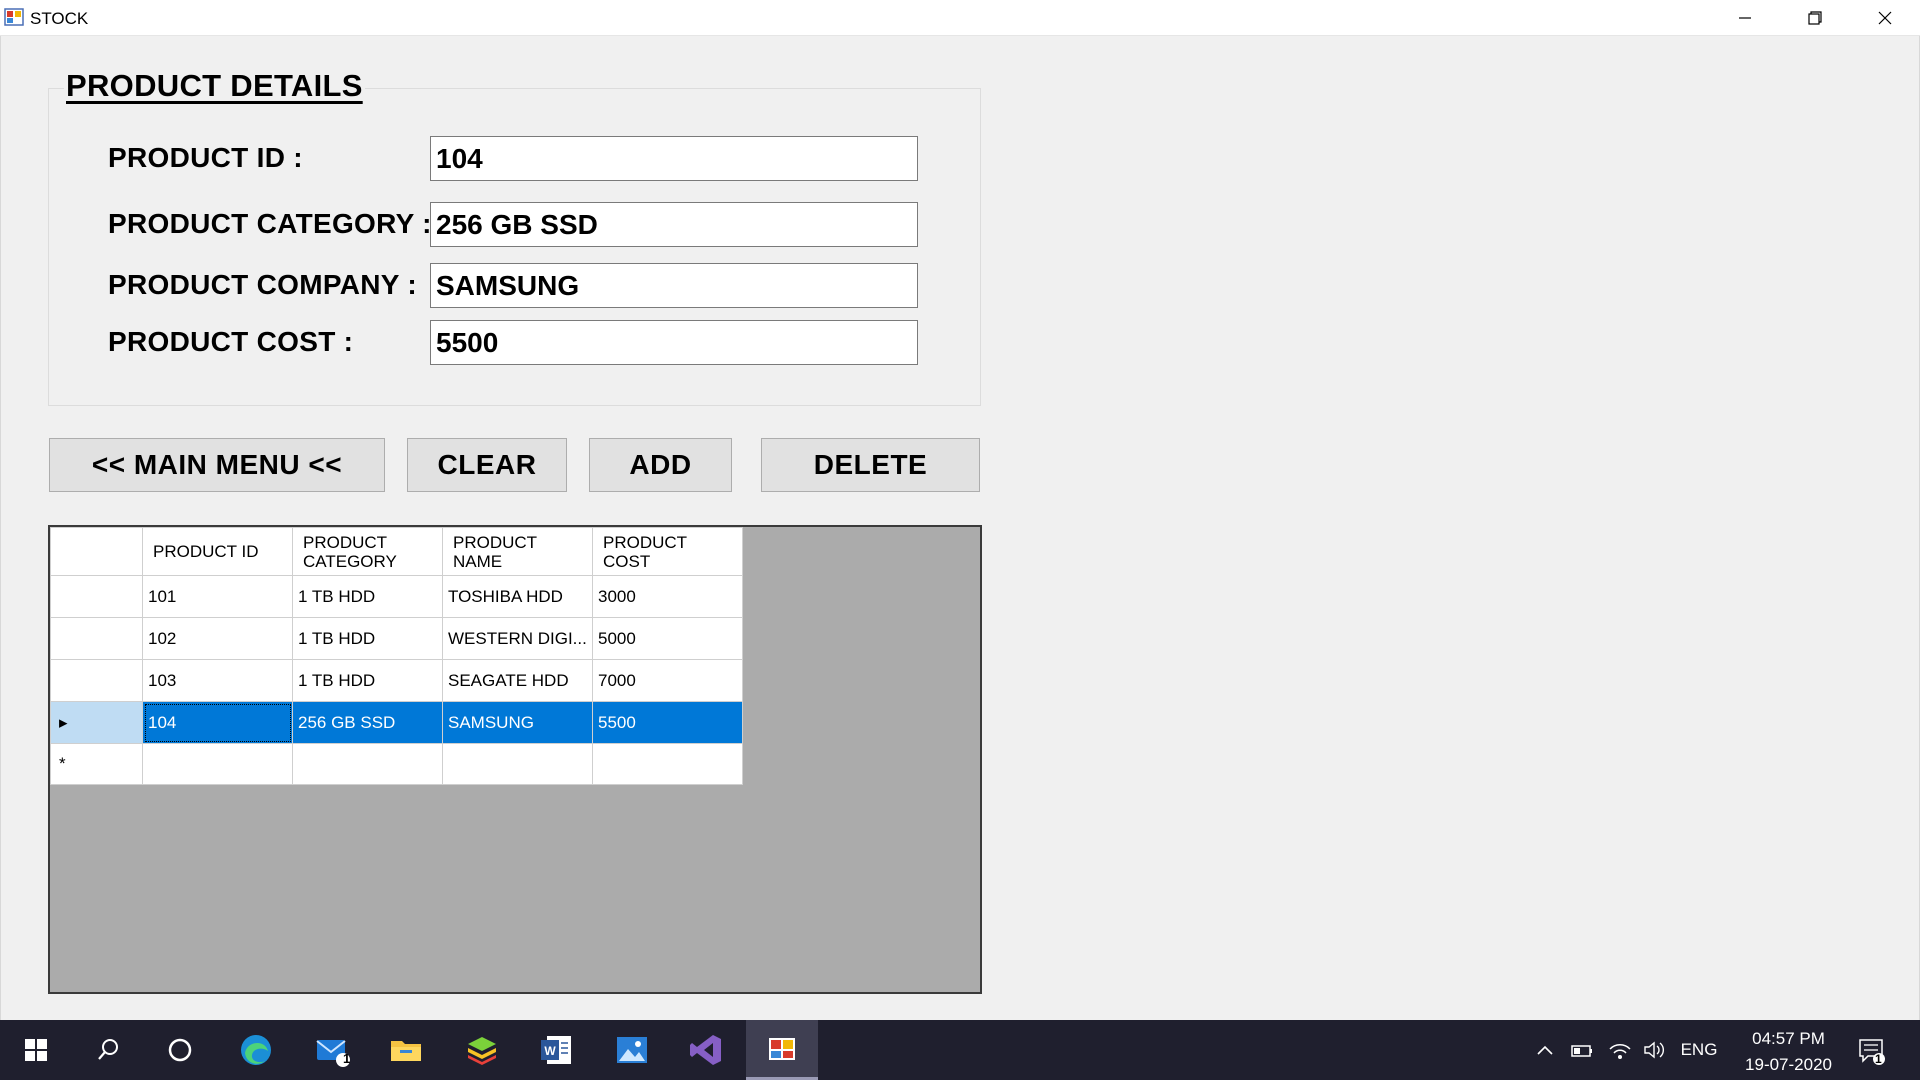 This screenshot has width=1920, height=1080. I want to click on column-header-product-category: PRODUCT CATEGORY, so click(367, 551).